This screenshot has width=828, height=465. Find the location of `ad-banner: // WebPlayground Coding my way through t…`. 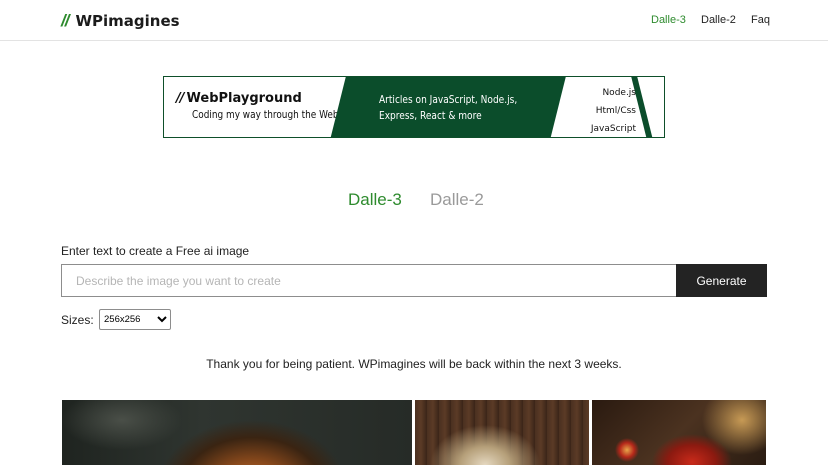

ad-banner: // WebPlayground Coding my way through t… is located at coordinates (414, 107).